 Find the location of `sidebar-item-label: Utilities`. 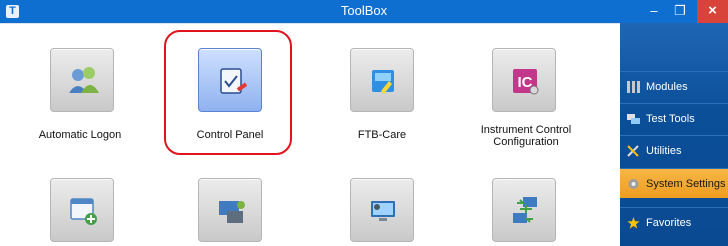

sidebar-item-label: Utilities is located at coordinates (664, 151).